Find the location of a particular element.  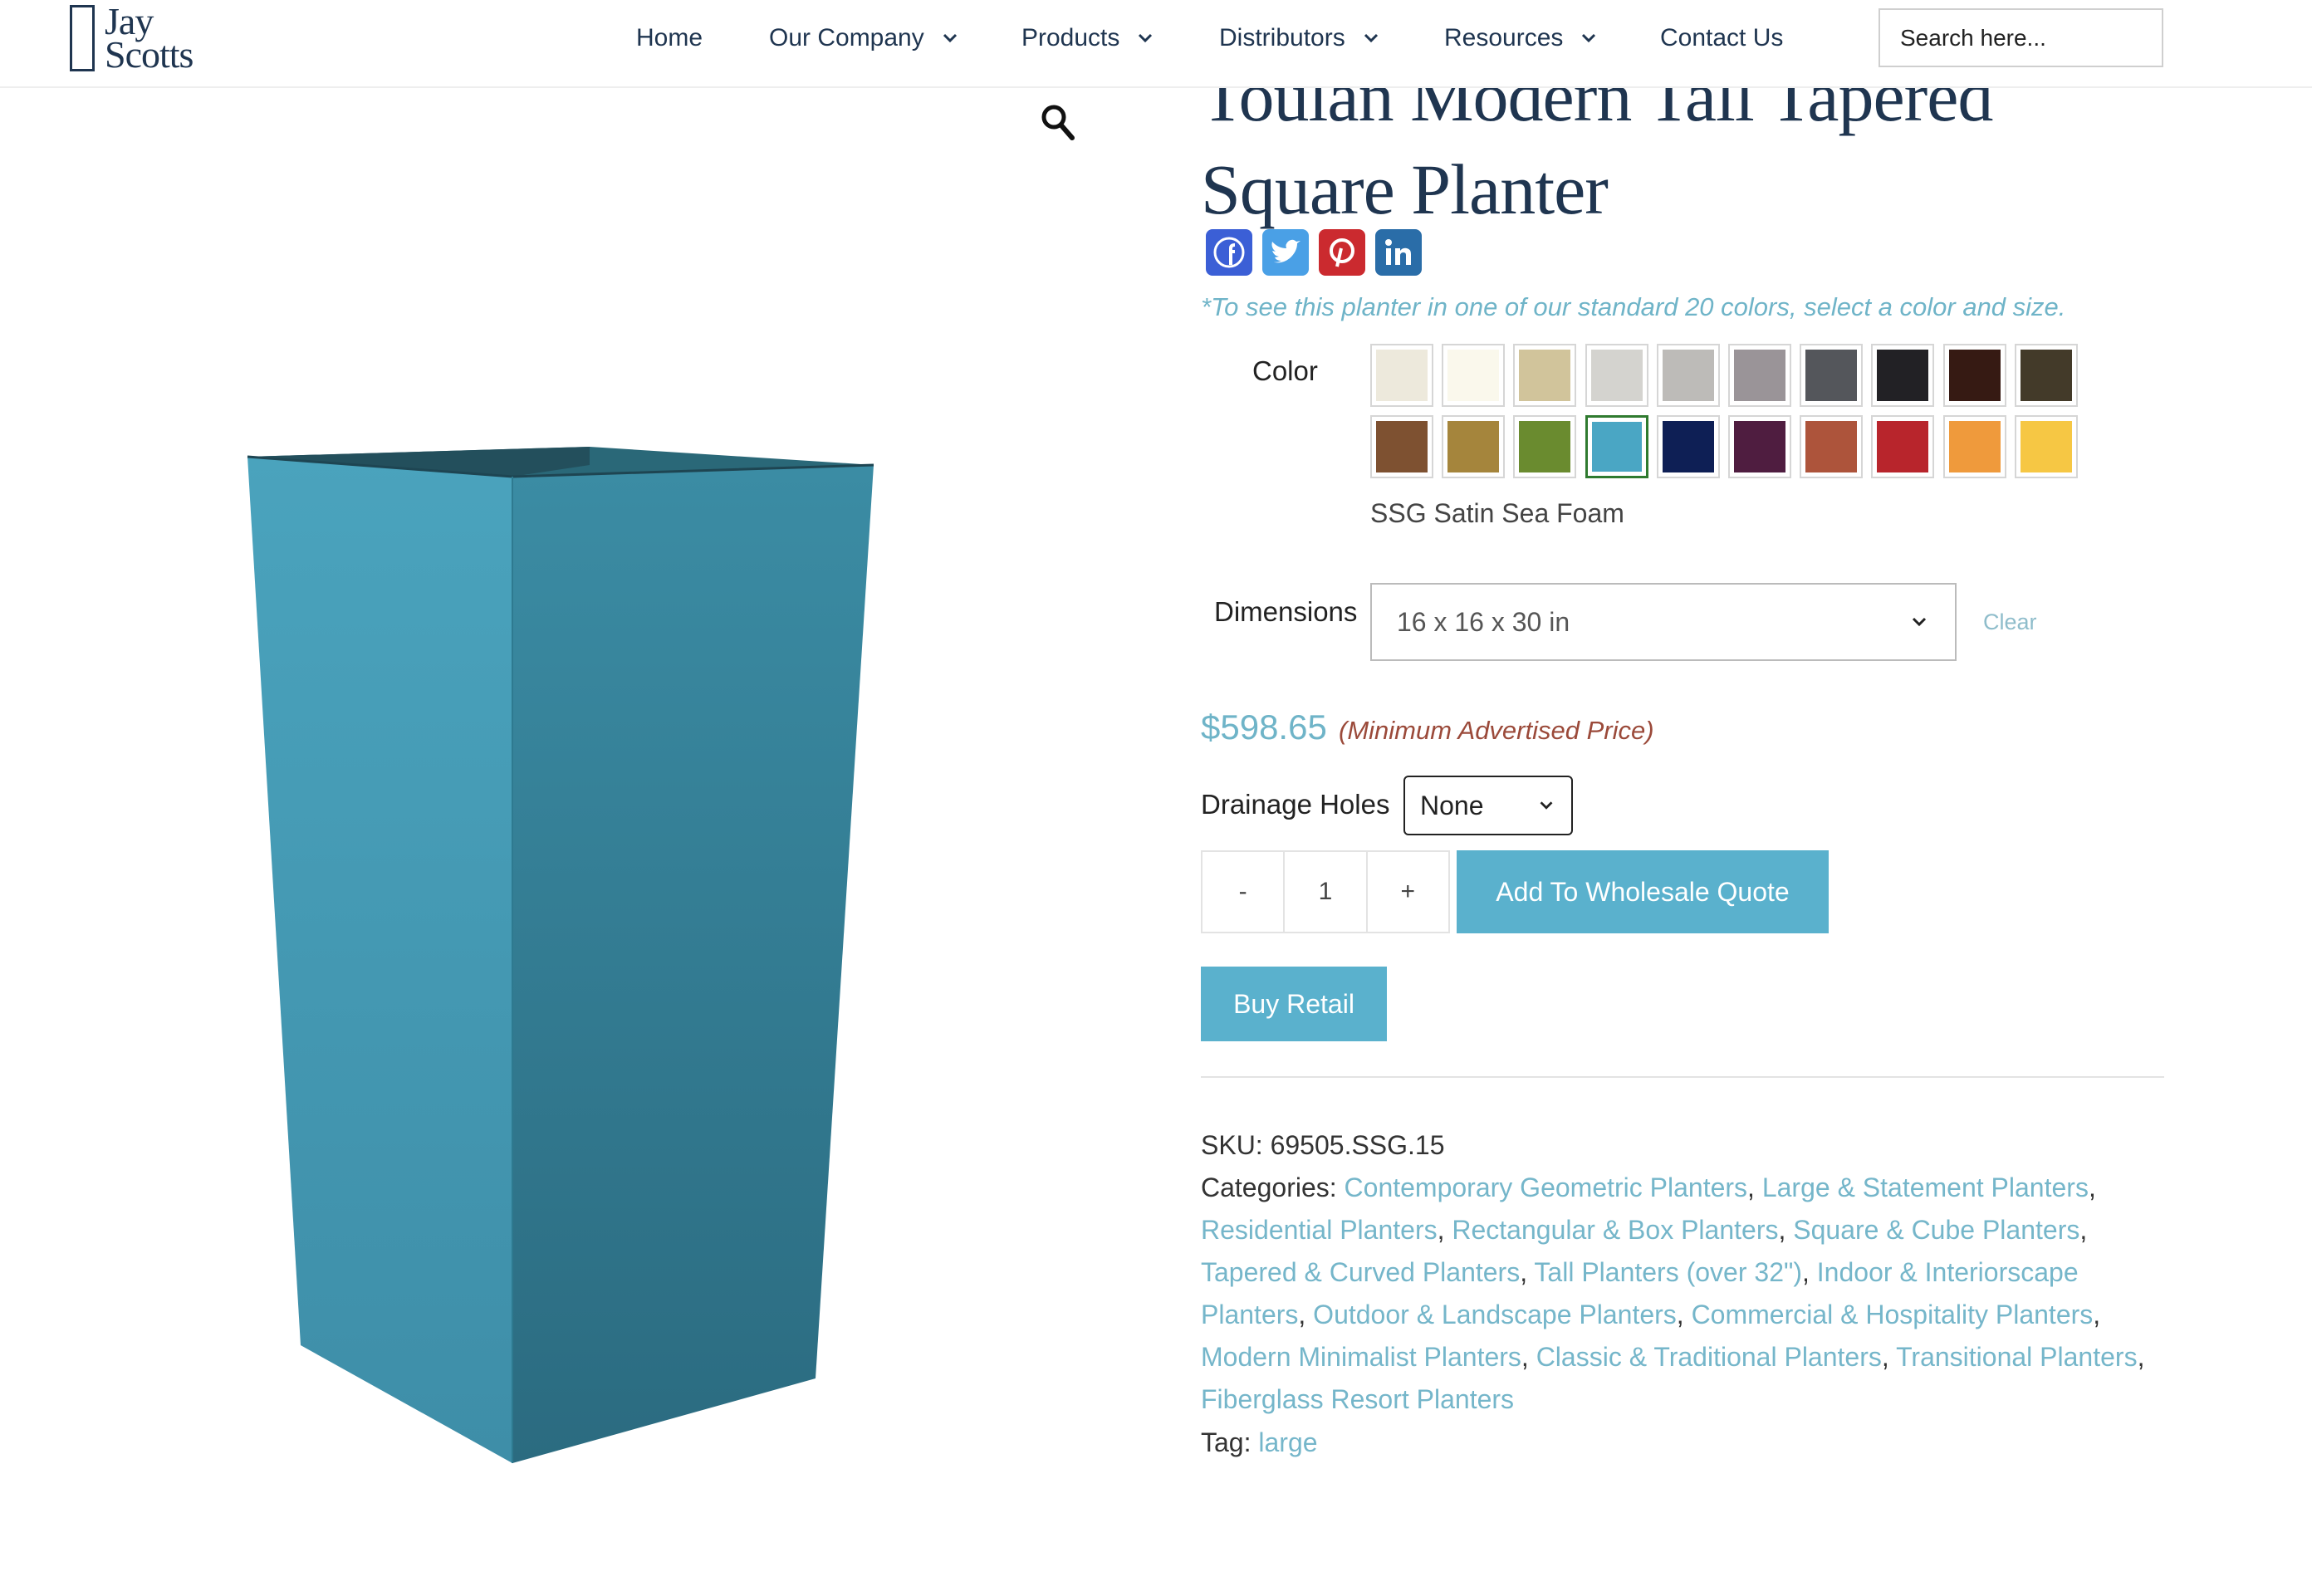

nav-our-company-label: Our Company is located at coordinates (846, 37).